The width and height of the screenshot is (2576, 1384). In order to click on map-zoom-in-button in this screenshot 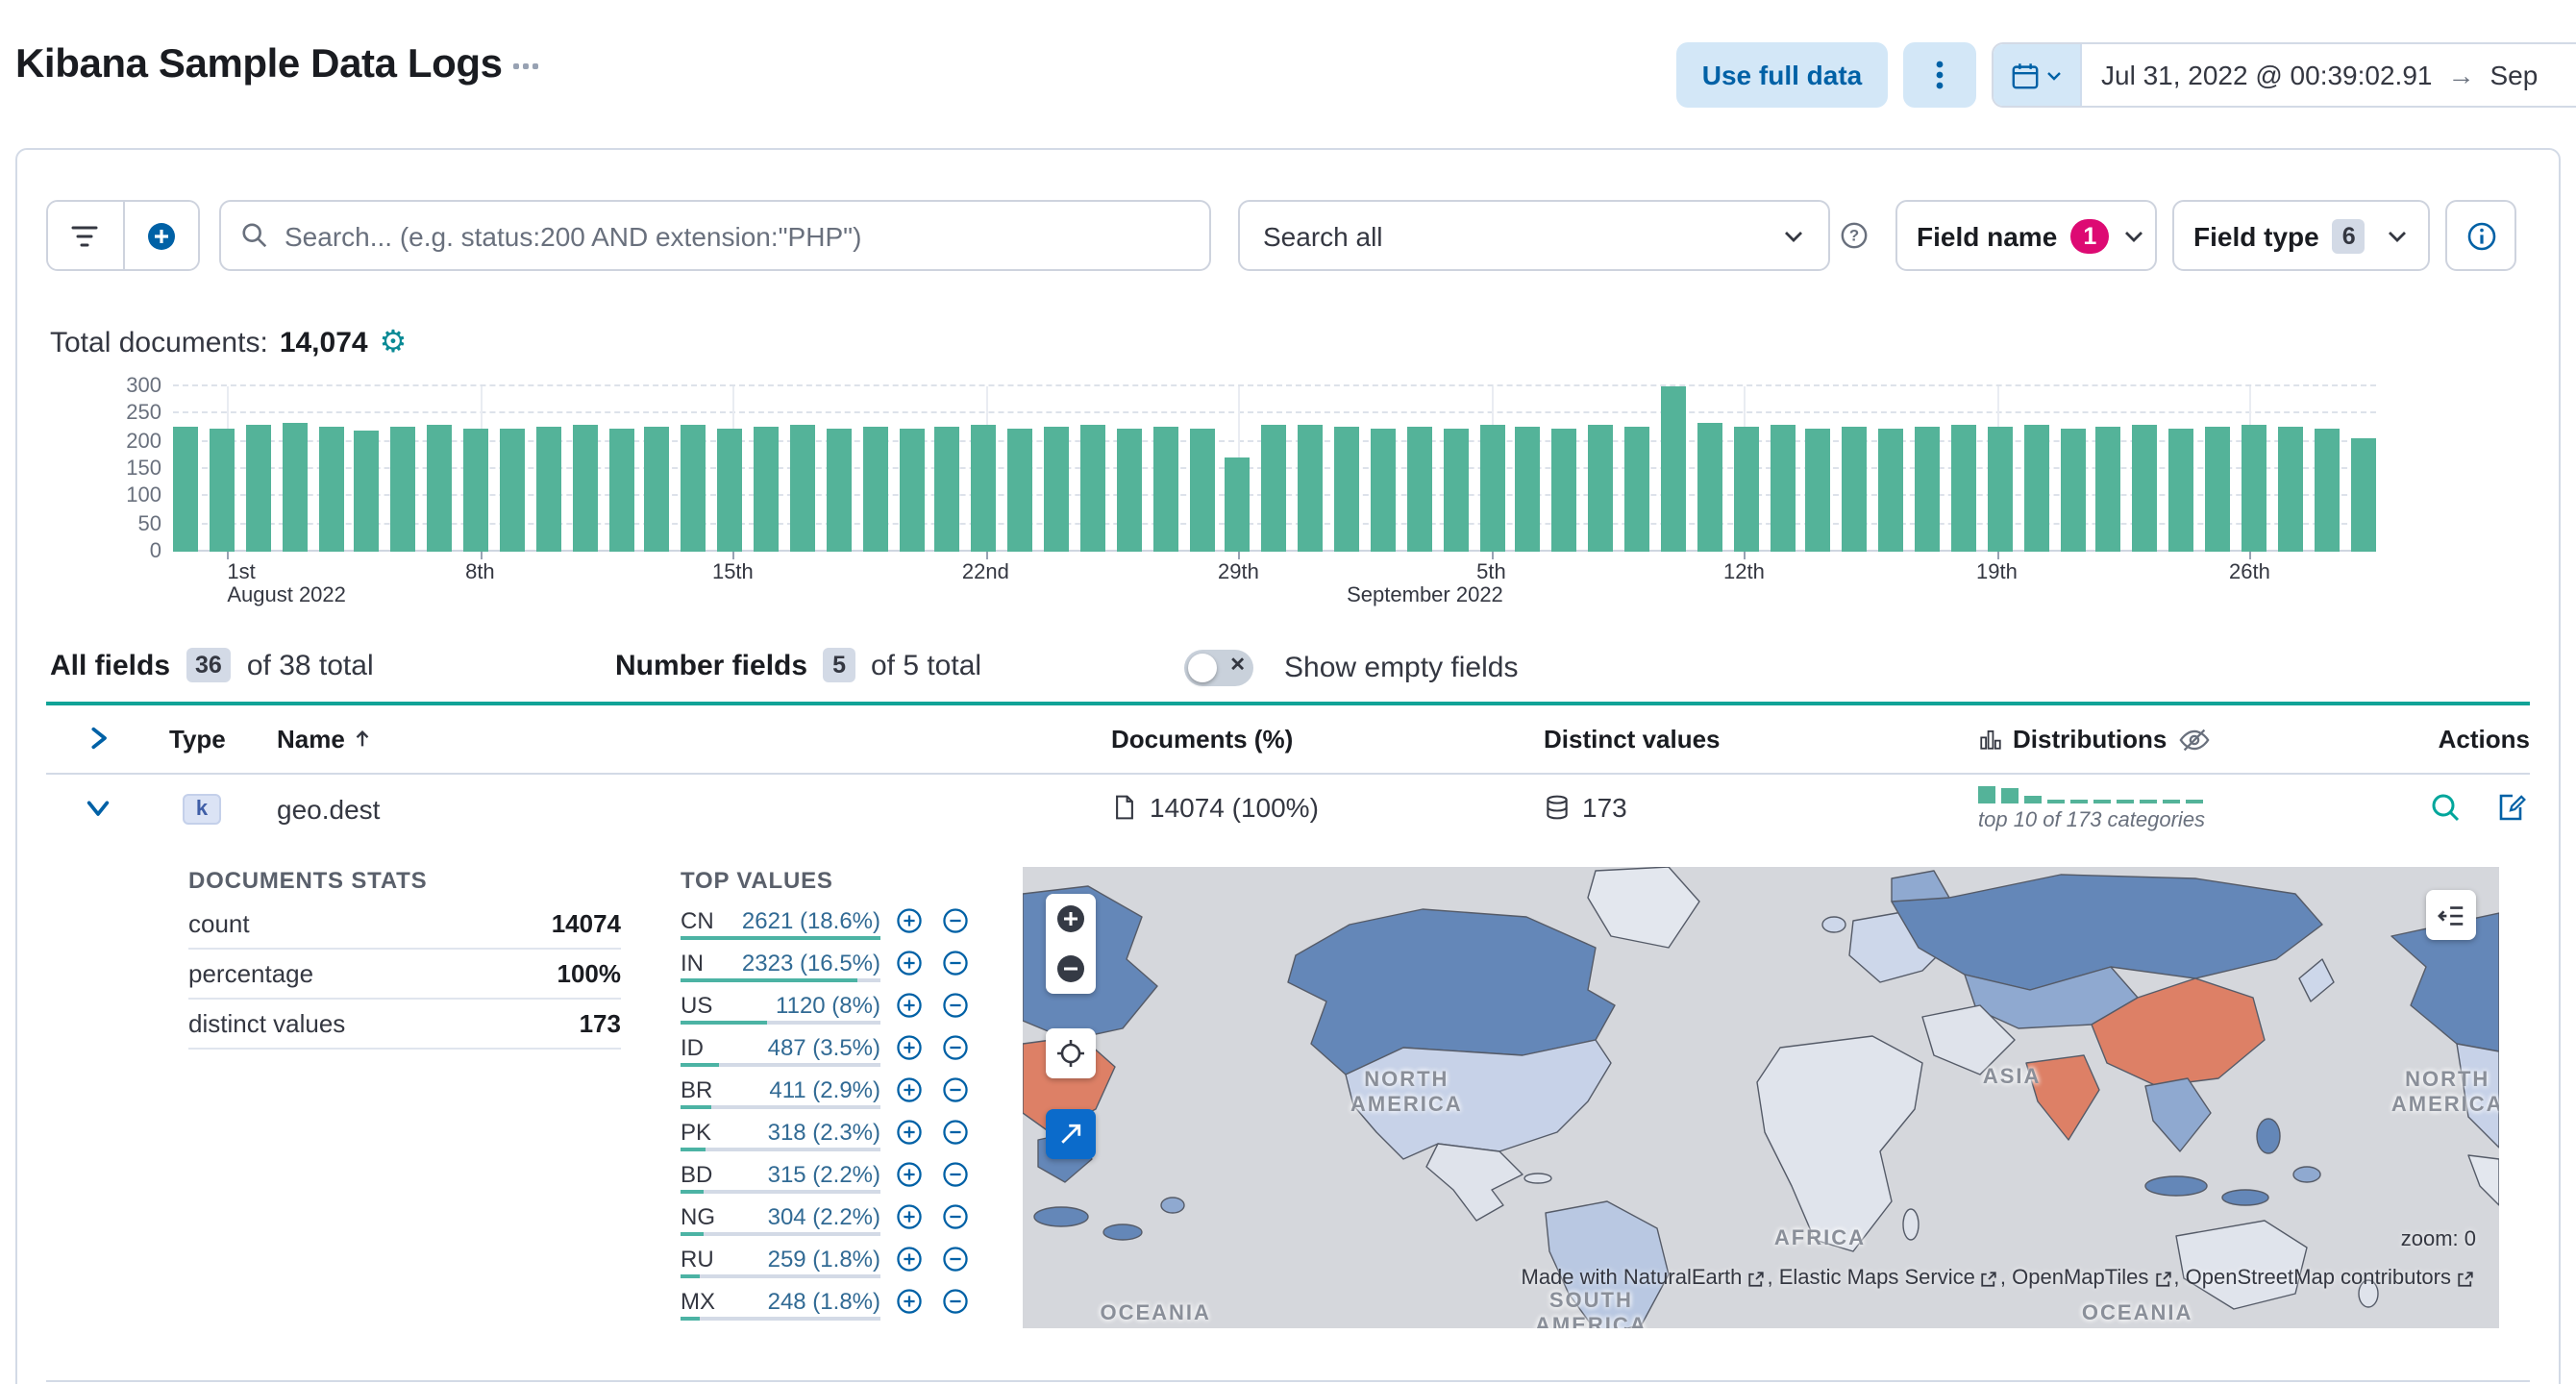, I will do `click(1071, 919)`.